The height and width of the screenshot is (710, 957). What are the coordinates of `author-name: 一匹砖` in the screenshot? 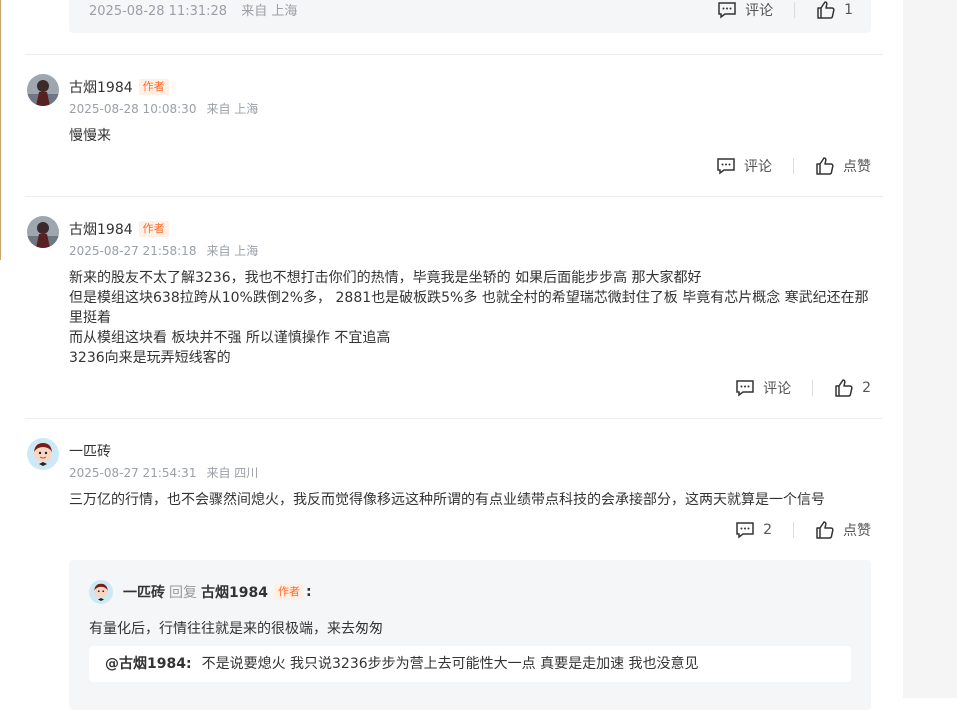 It's located at (90, 451).